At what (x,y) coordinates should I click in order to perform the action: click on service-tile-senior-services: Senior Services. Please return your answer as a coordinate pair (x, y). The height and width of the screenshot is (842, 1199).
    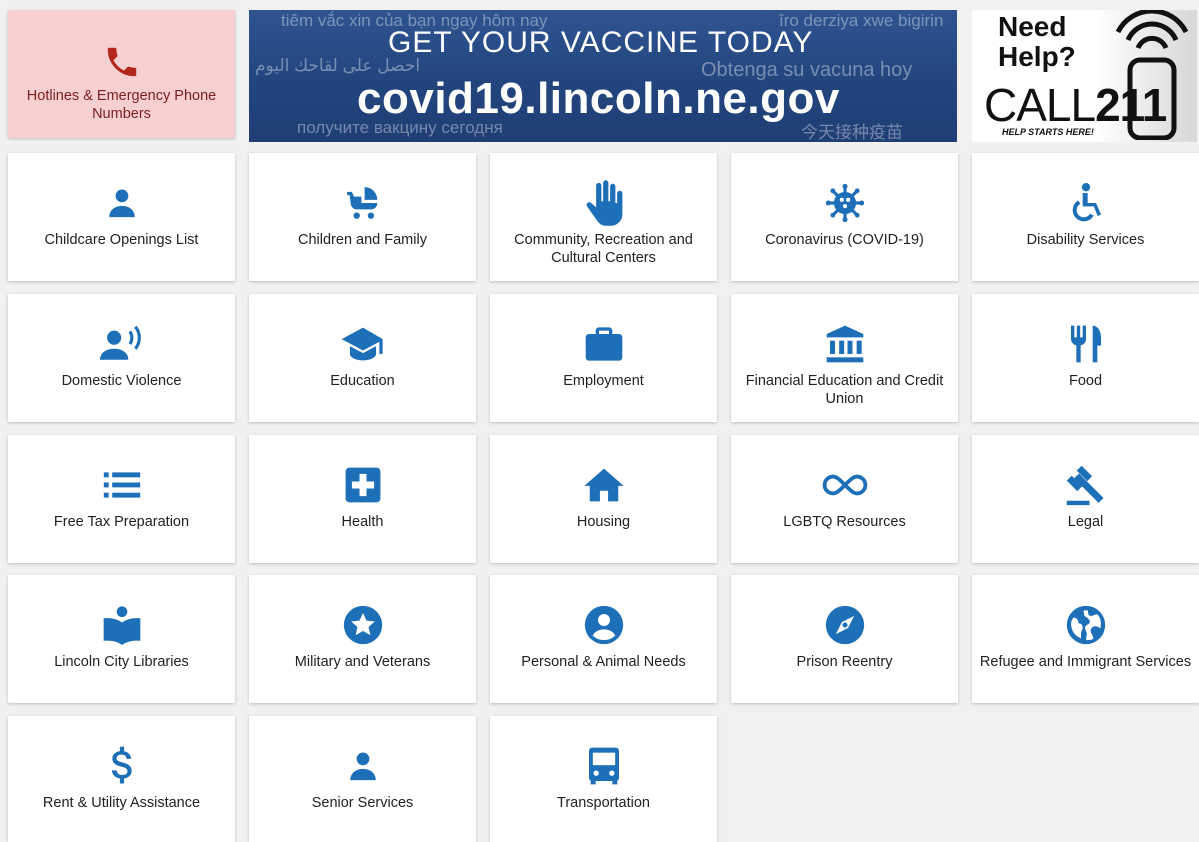
    Looking at the image, I should click on (362, 779).